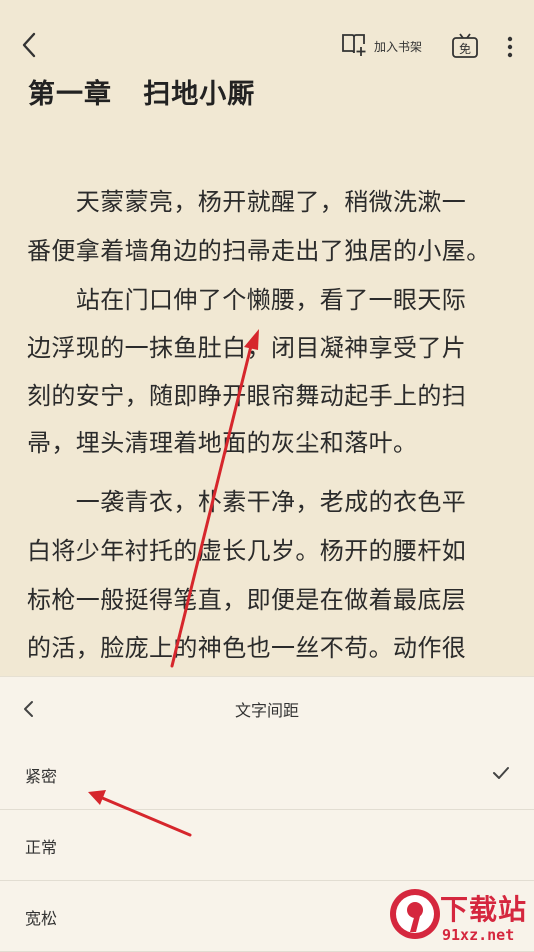 This screenshot has width=534, height=952. I want to click on text-line: 白将少年衬托的虚长几岁。杨开的腰杆如, so click(247, 551).